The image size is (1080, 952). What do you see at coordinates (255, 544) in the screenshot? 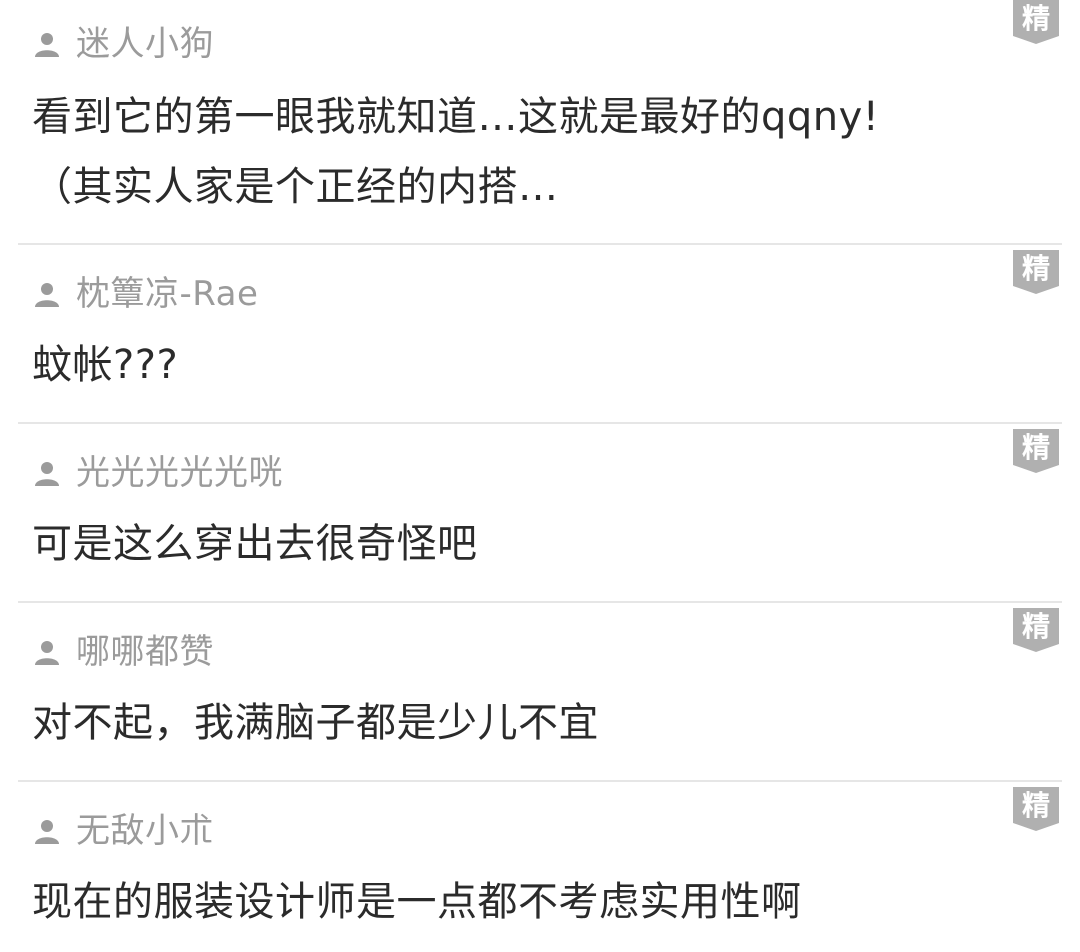
I see `comment-text: 可是这么穿出去很奇怪吧` at bounding box center [255, 544].